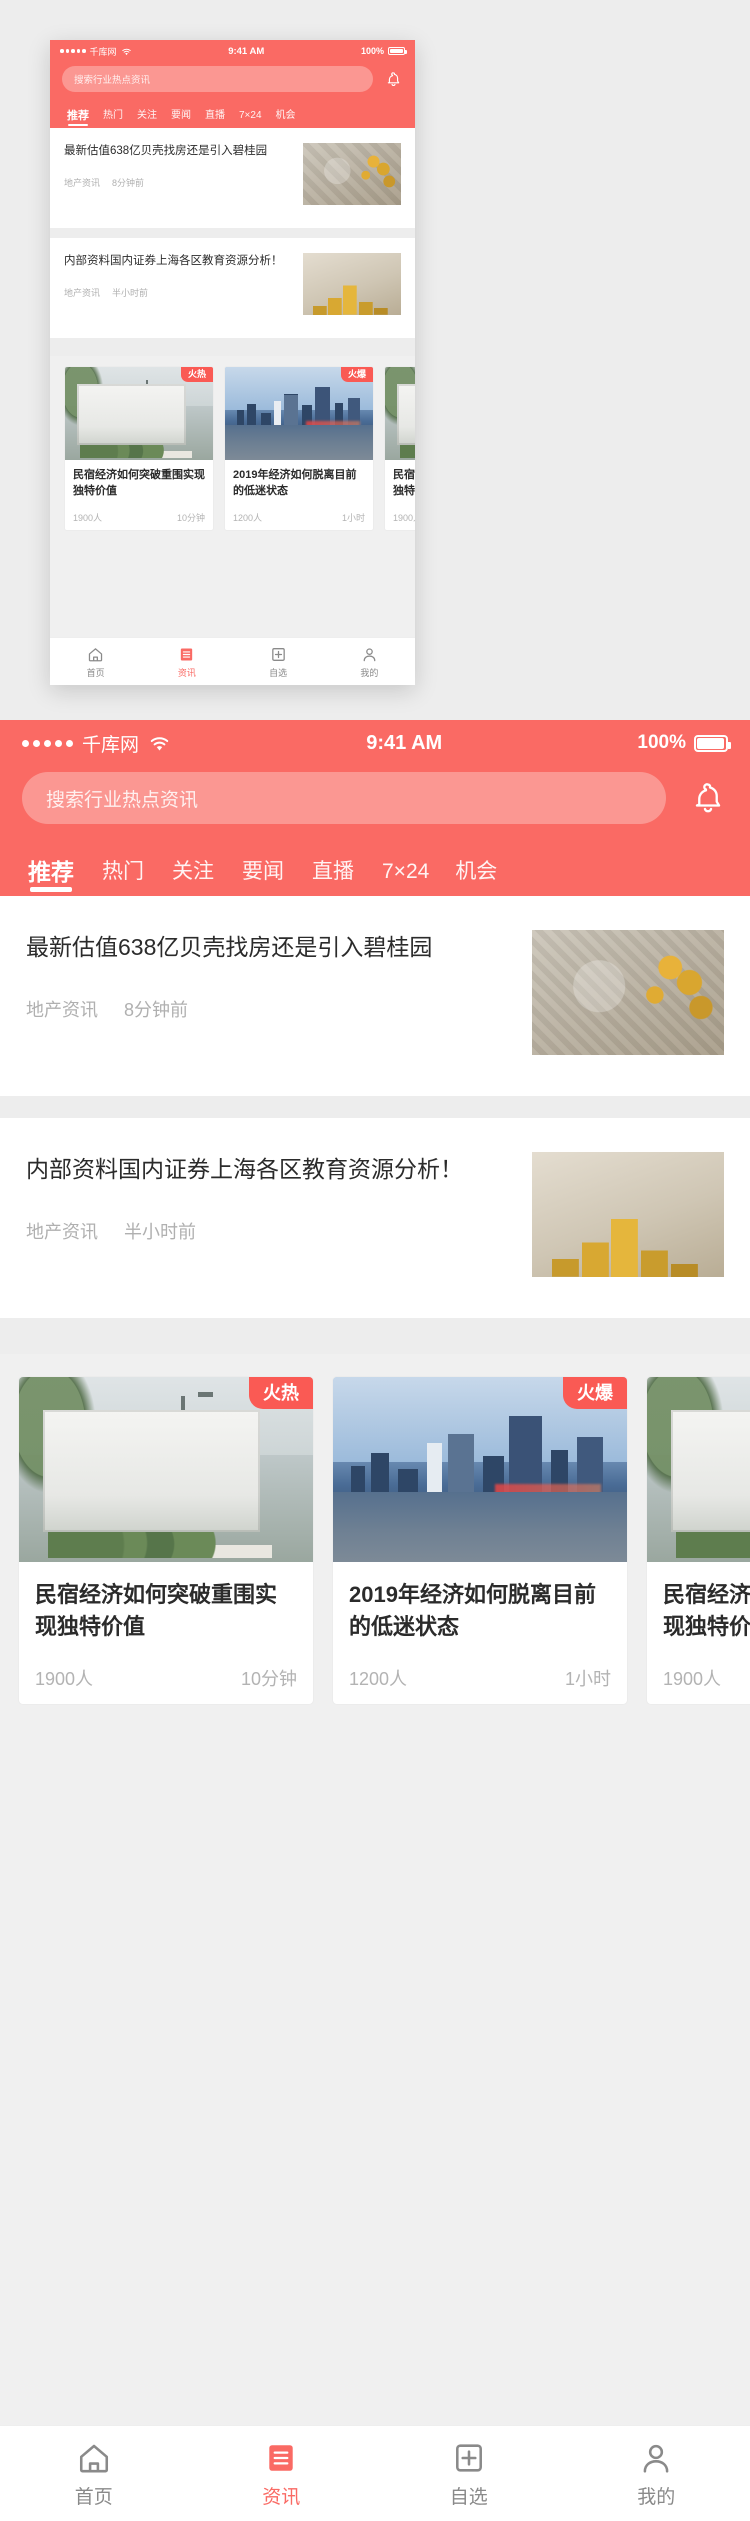 This screenshot has width=750, height=2521. What do you see at coordinates (82, 183) in the screenshot?
I see `article-category: 地产资讯` at bounding box center [82, 183].